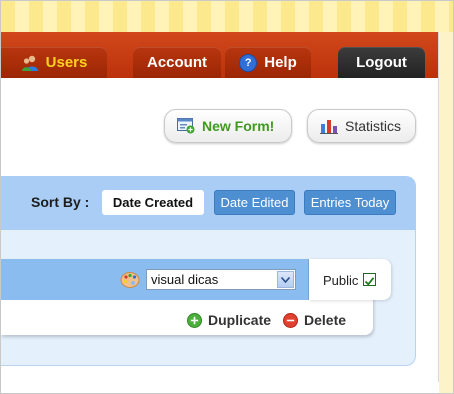 This screenshot has width=454, height=394. I want to click on sort-entries-today: Entries Today, so click(350, 202).